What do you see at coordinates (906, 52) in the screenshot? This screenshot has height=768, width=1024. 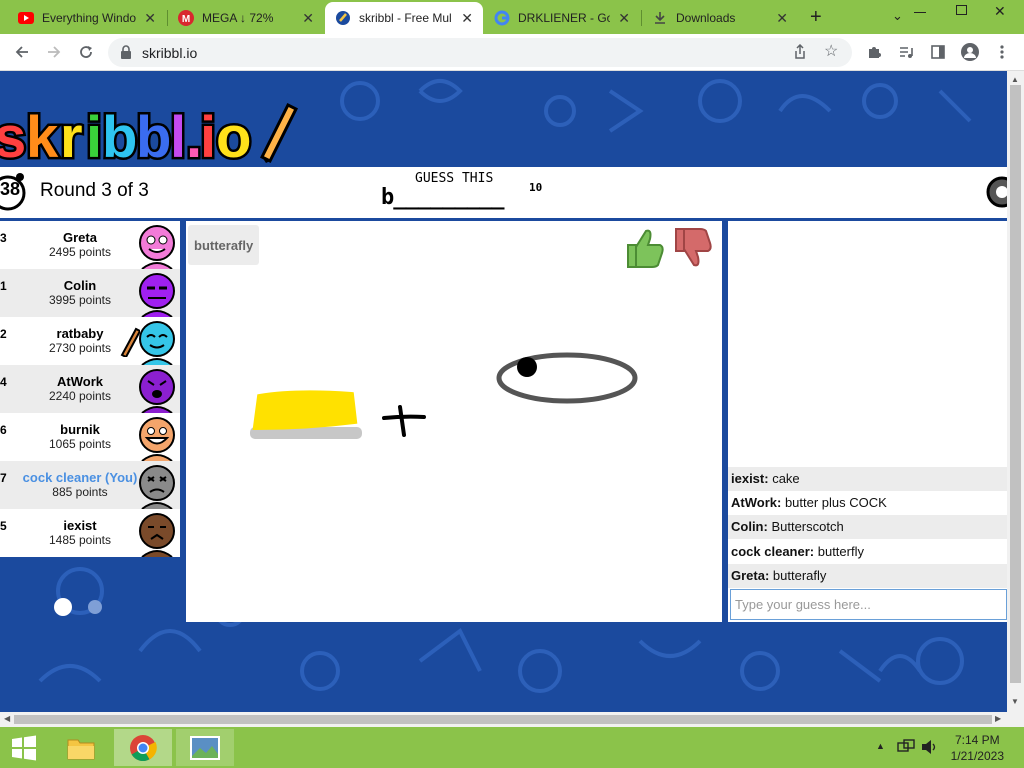 I see `media-control-icon` at bounding box center [906, 52].